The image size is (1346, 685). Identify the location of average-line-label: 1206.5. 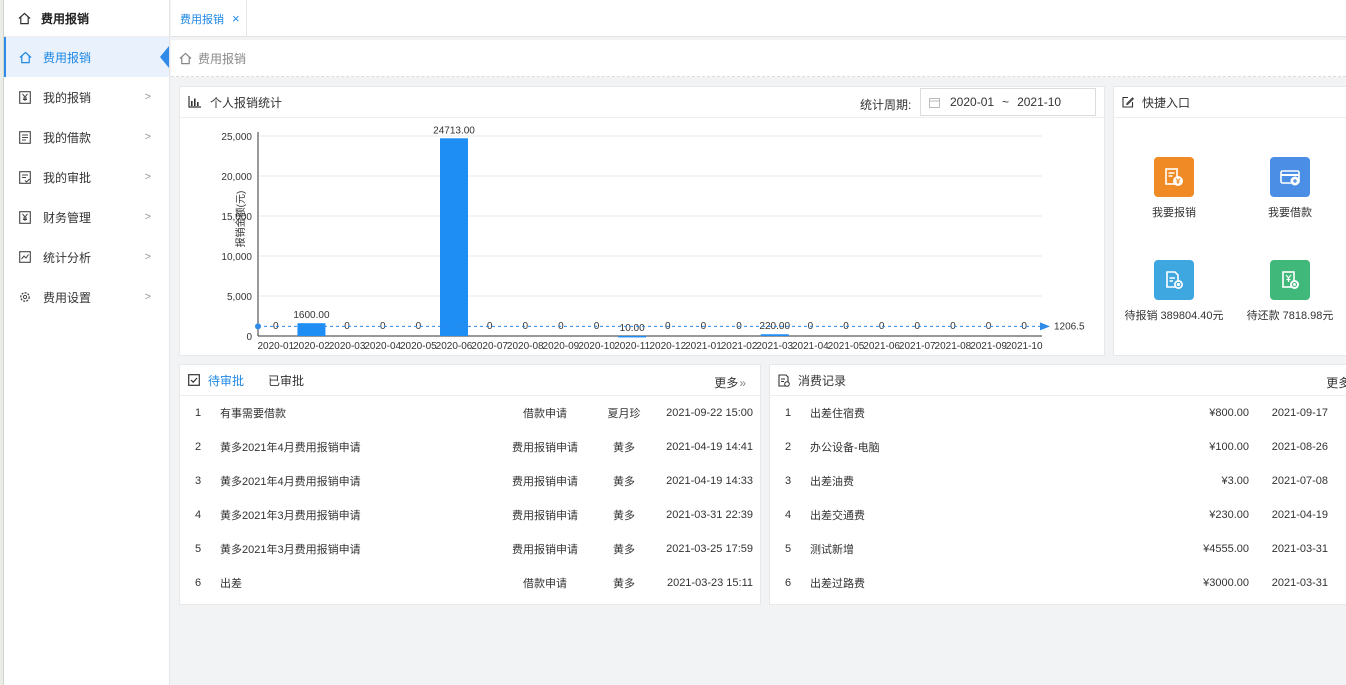
(1069, 326).